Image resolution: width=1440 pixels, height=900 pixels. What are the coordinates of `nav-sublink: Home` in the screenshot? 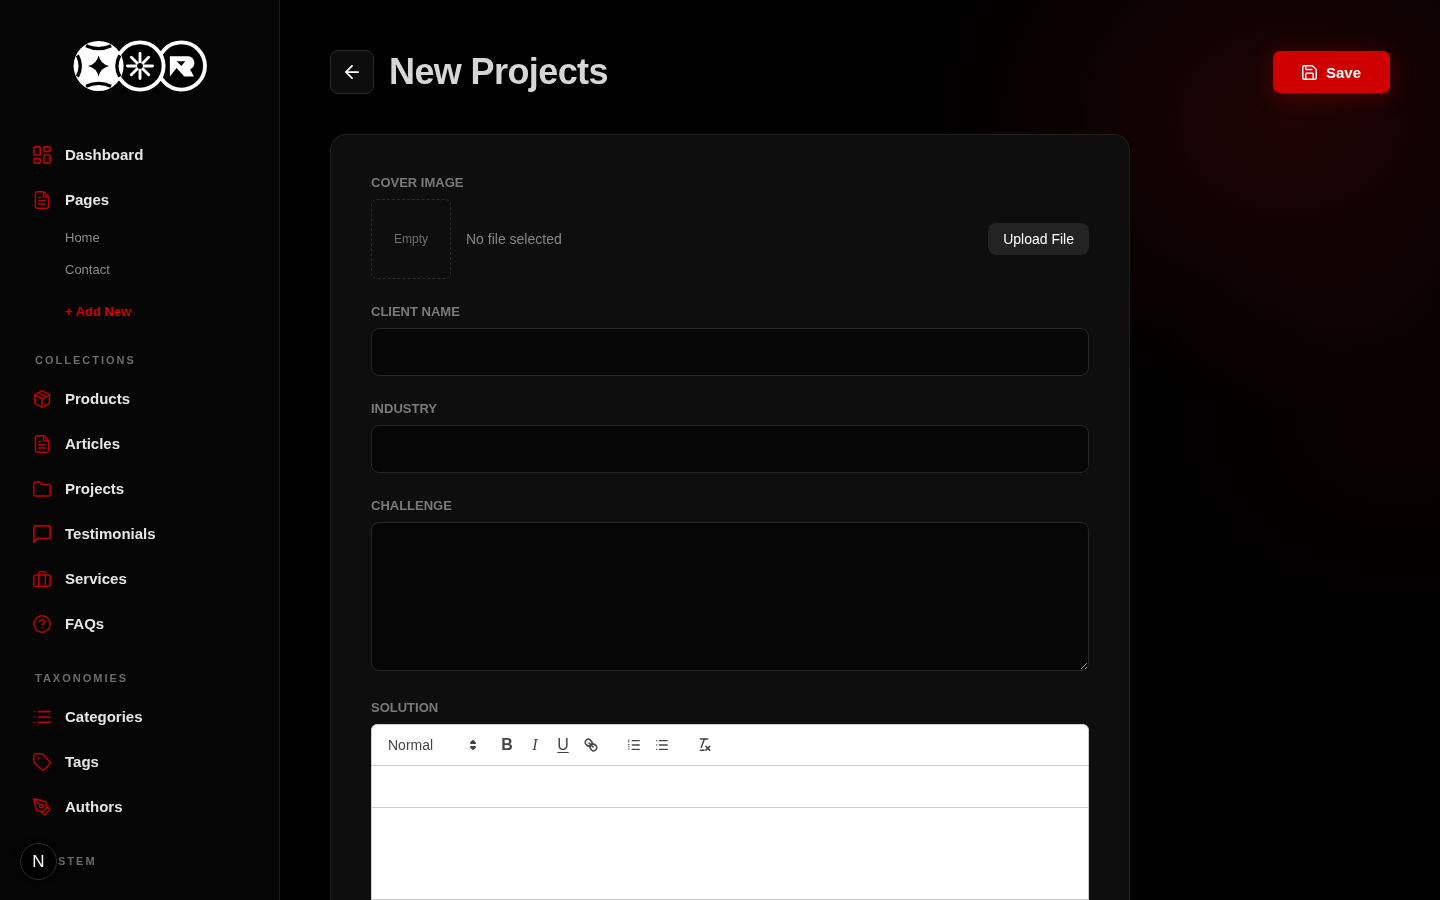 It's located at (82, 238).